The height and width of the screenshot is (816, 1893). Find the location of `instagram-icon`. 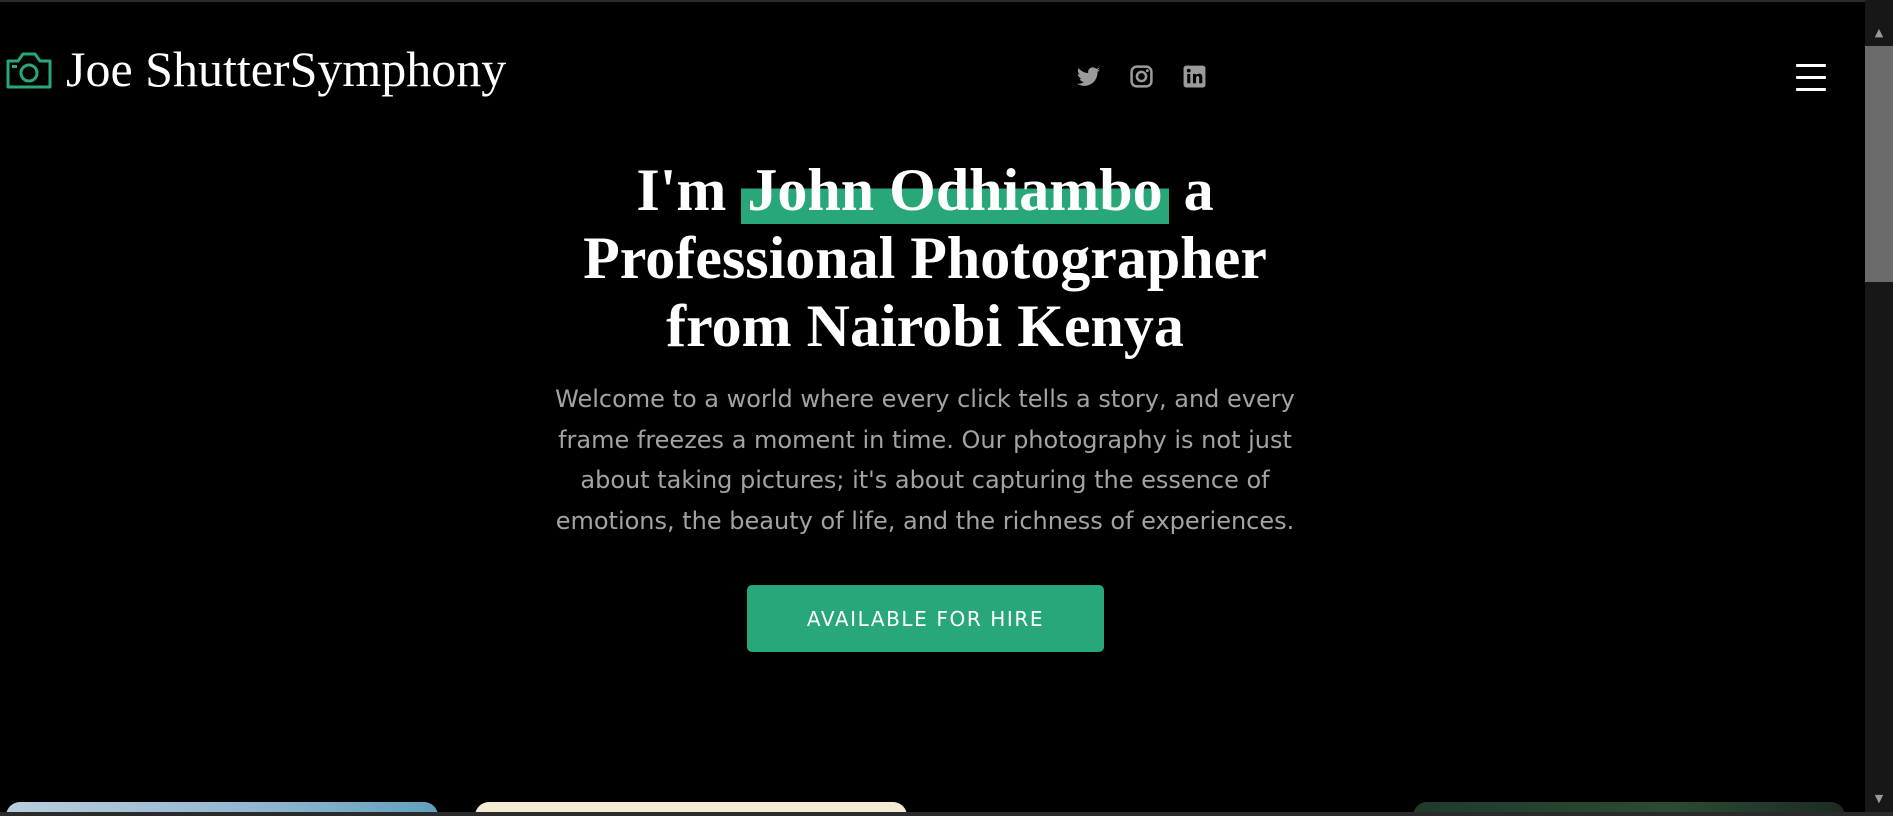

instagram-icon is located at coordinates (1141, 76).